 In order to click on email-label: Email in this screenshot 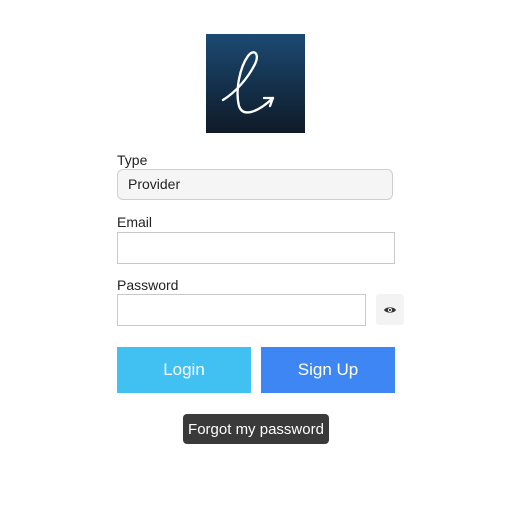, I will do `click(135, 222)`.